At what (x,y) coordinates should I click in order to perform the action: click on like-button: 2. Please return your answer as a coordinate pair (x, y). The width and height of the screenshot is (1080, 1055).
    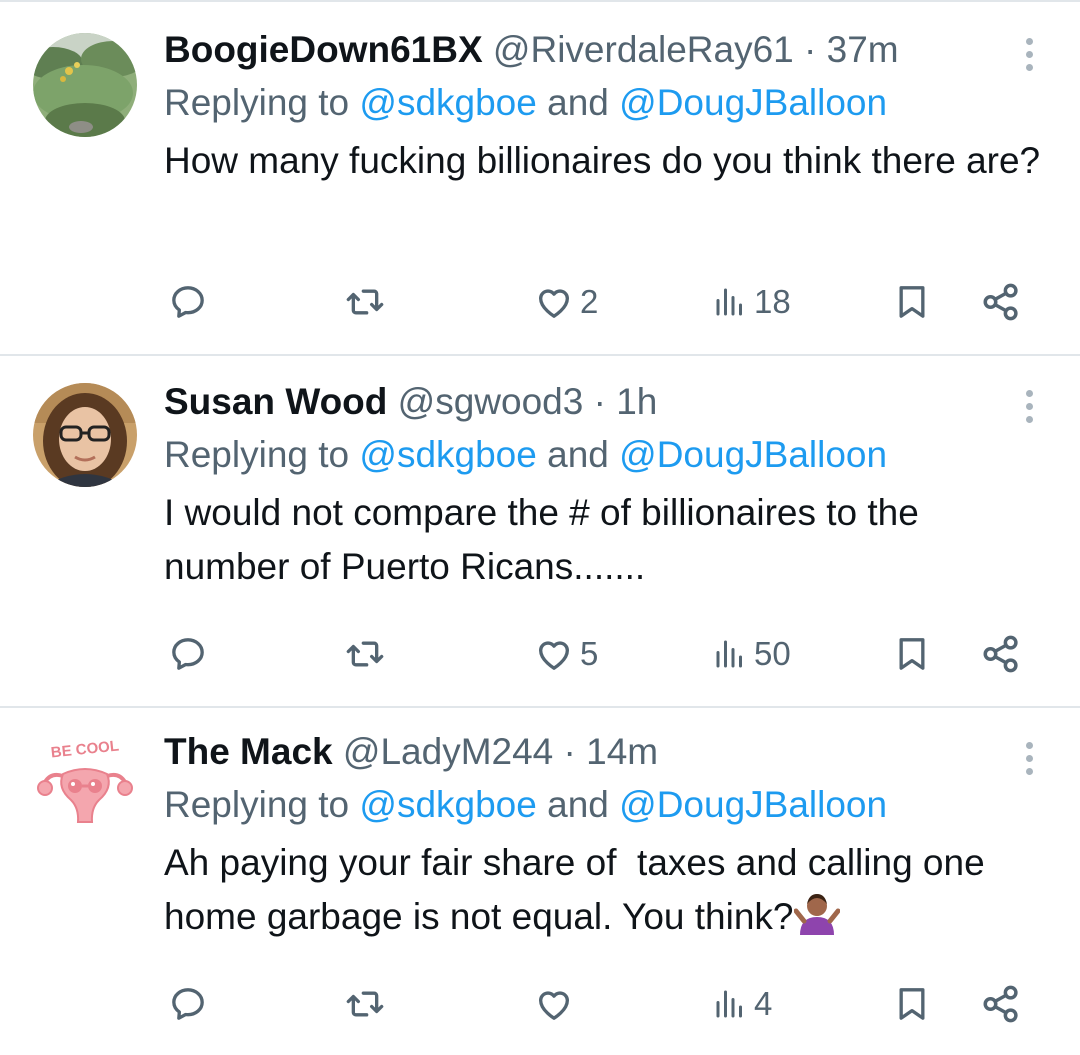
    Looking at the image, I should click on (566, 302).